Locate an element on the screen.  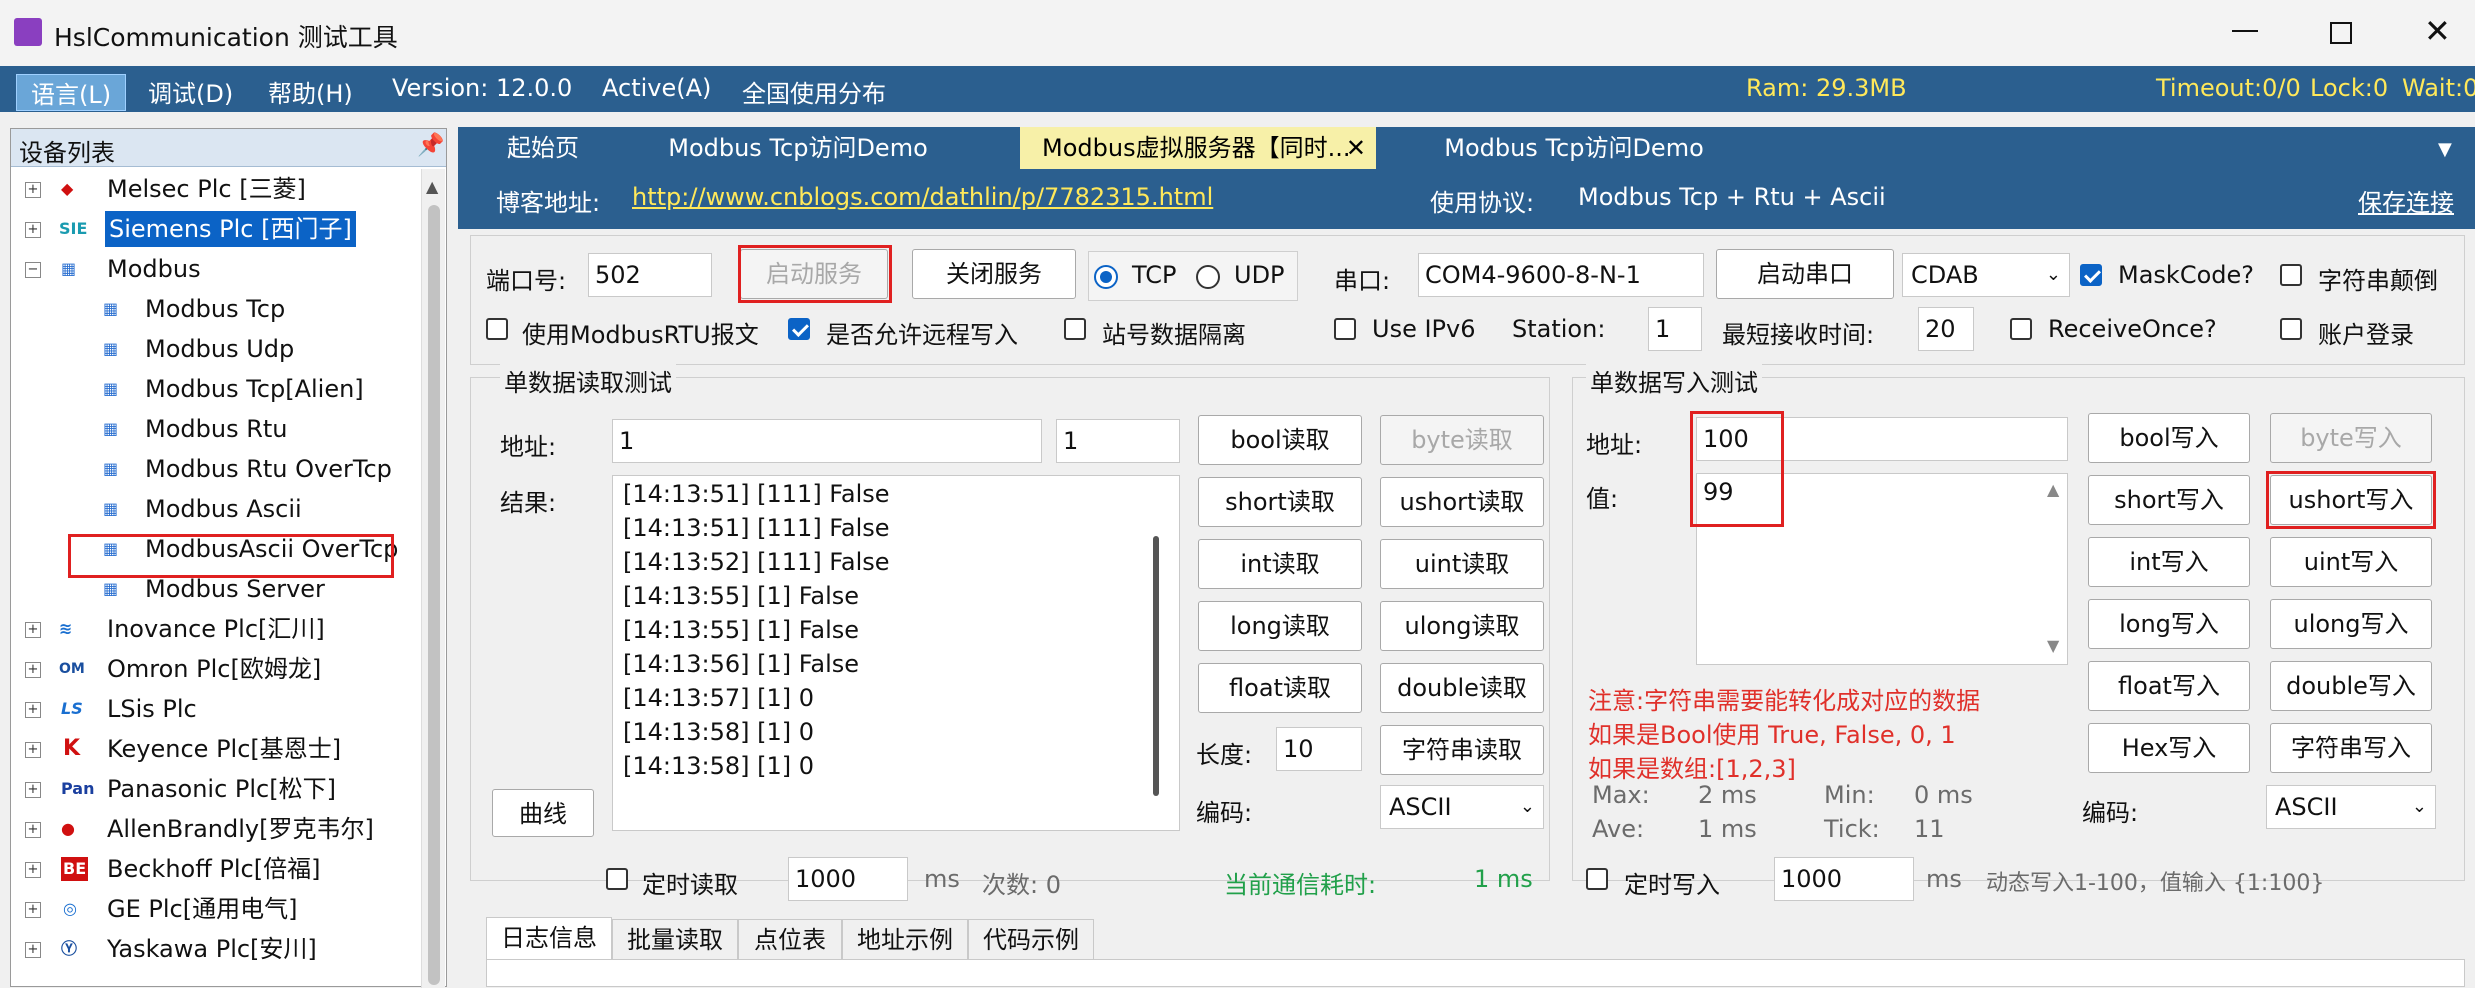
tab-address-example: 地址示例 is located at coordinates (905, 940).